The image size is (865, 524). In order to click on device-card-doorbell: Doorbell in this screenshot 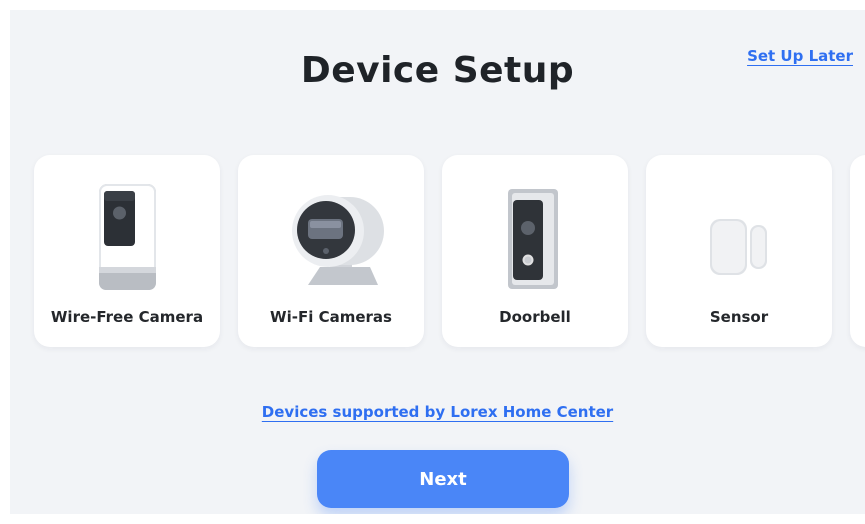, I will do `click(535, 251)`.